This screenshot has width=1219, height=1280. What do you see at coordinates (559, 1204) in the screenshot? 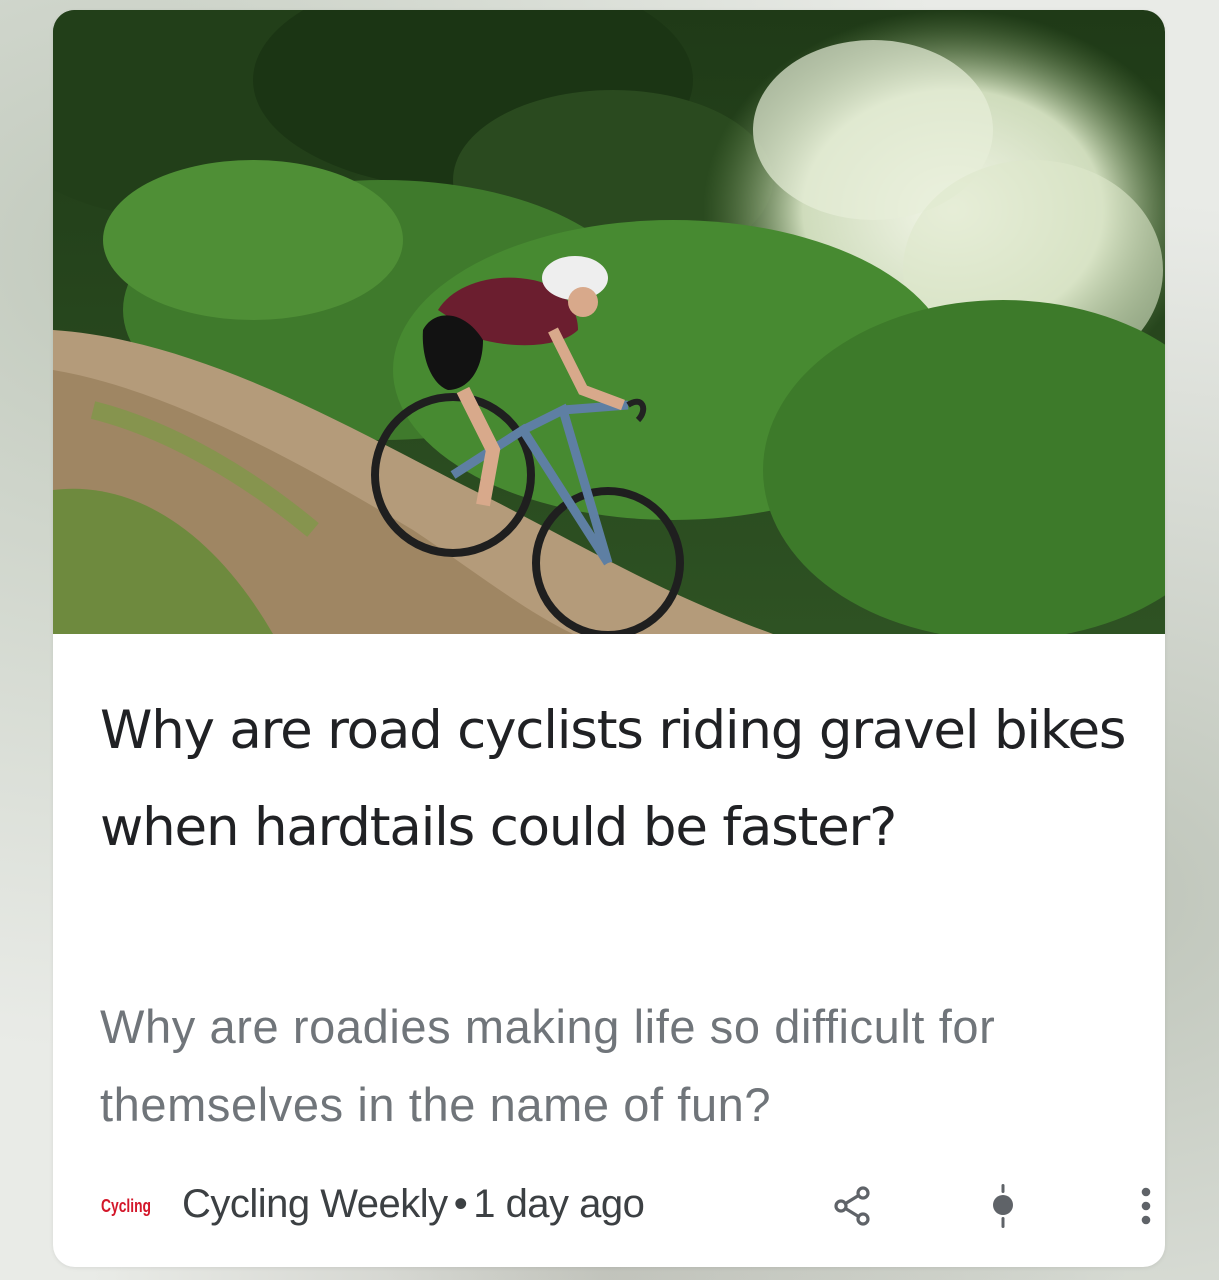
I see `article-age: 1 day ago` at bounding box center [559, 1204].